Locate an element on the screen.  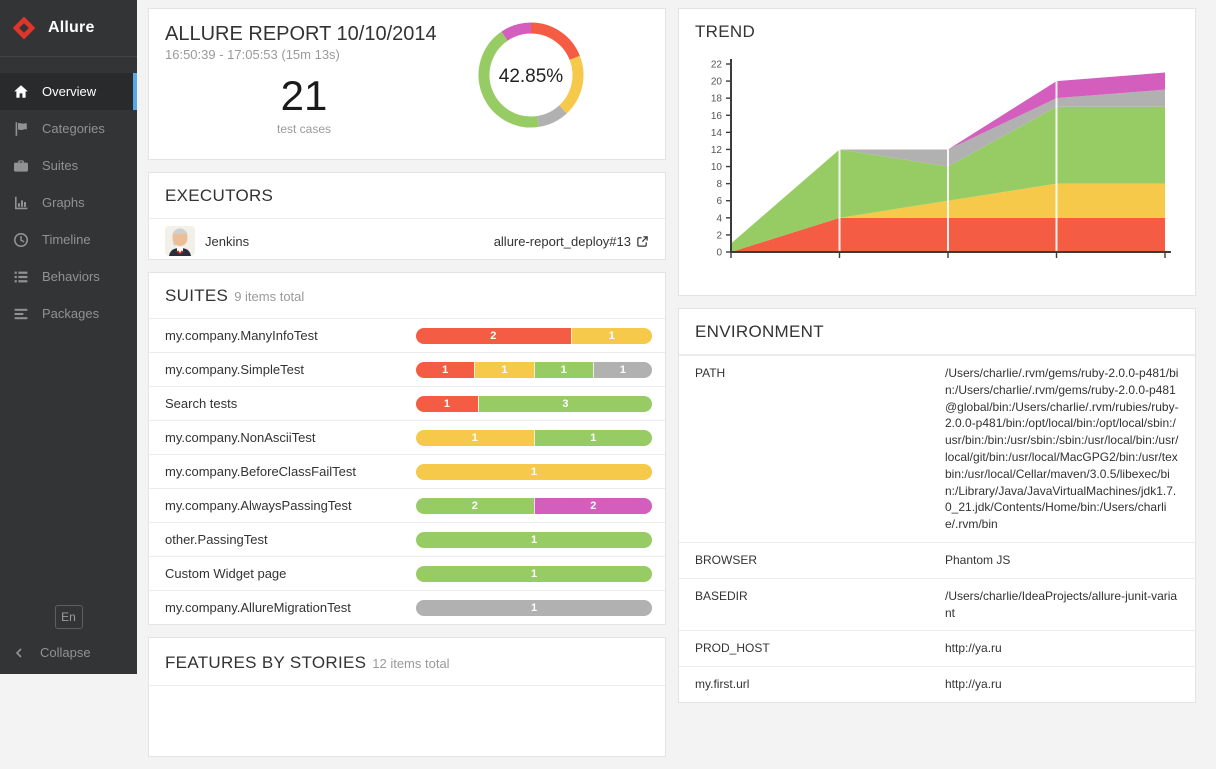
sidebar-item-timeline: Timeline is located at coordinates (68, 239).